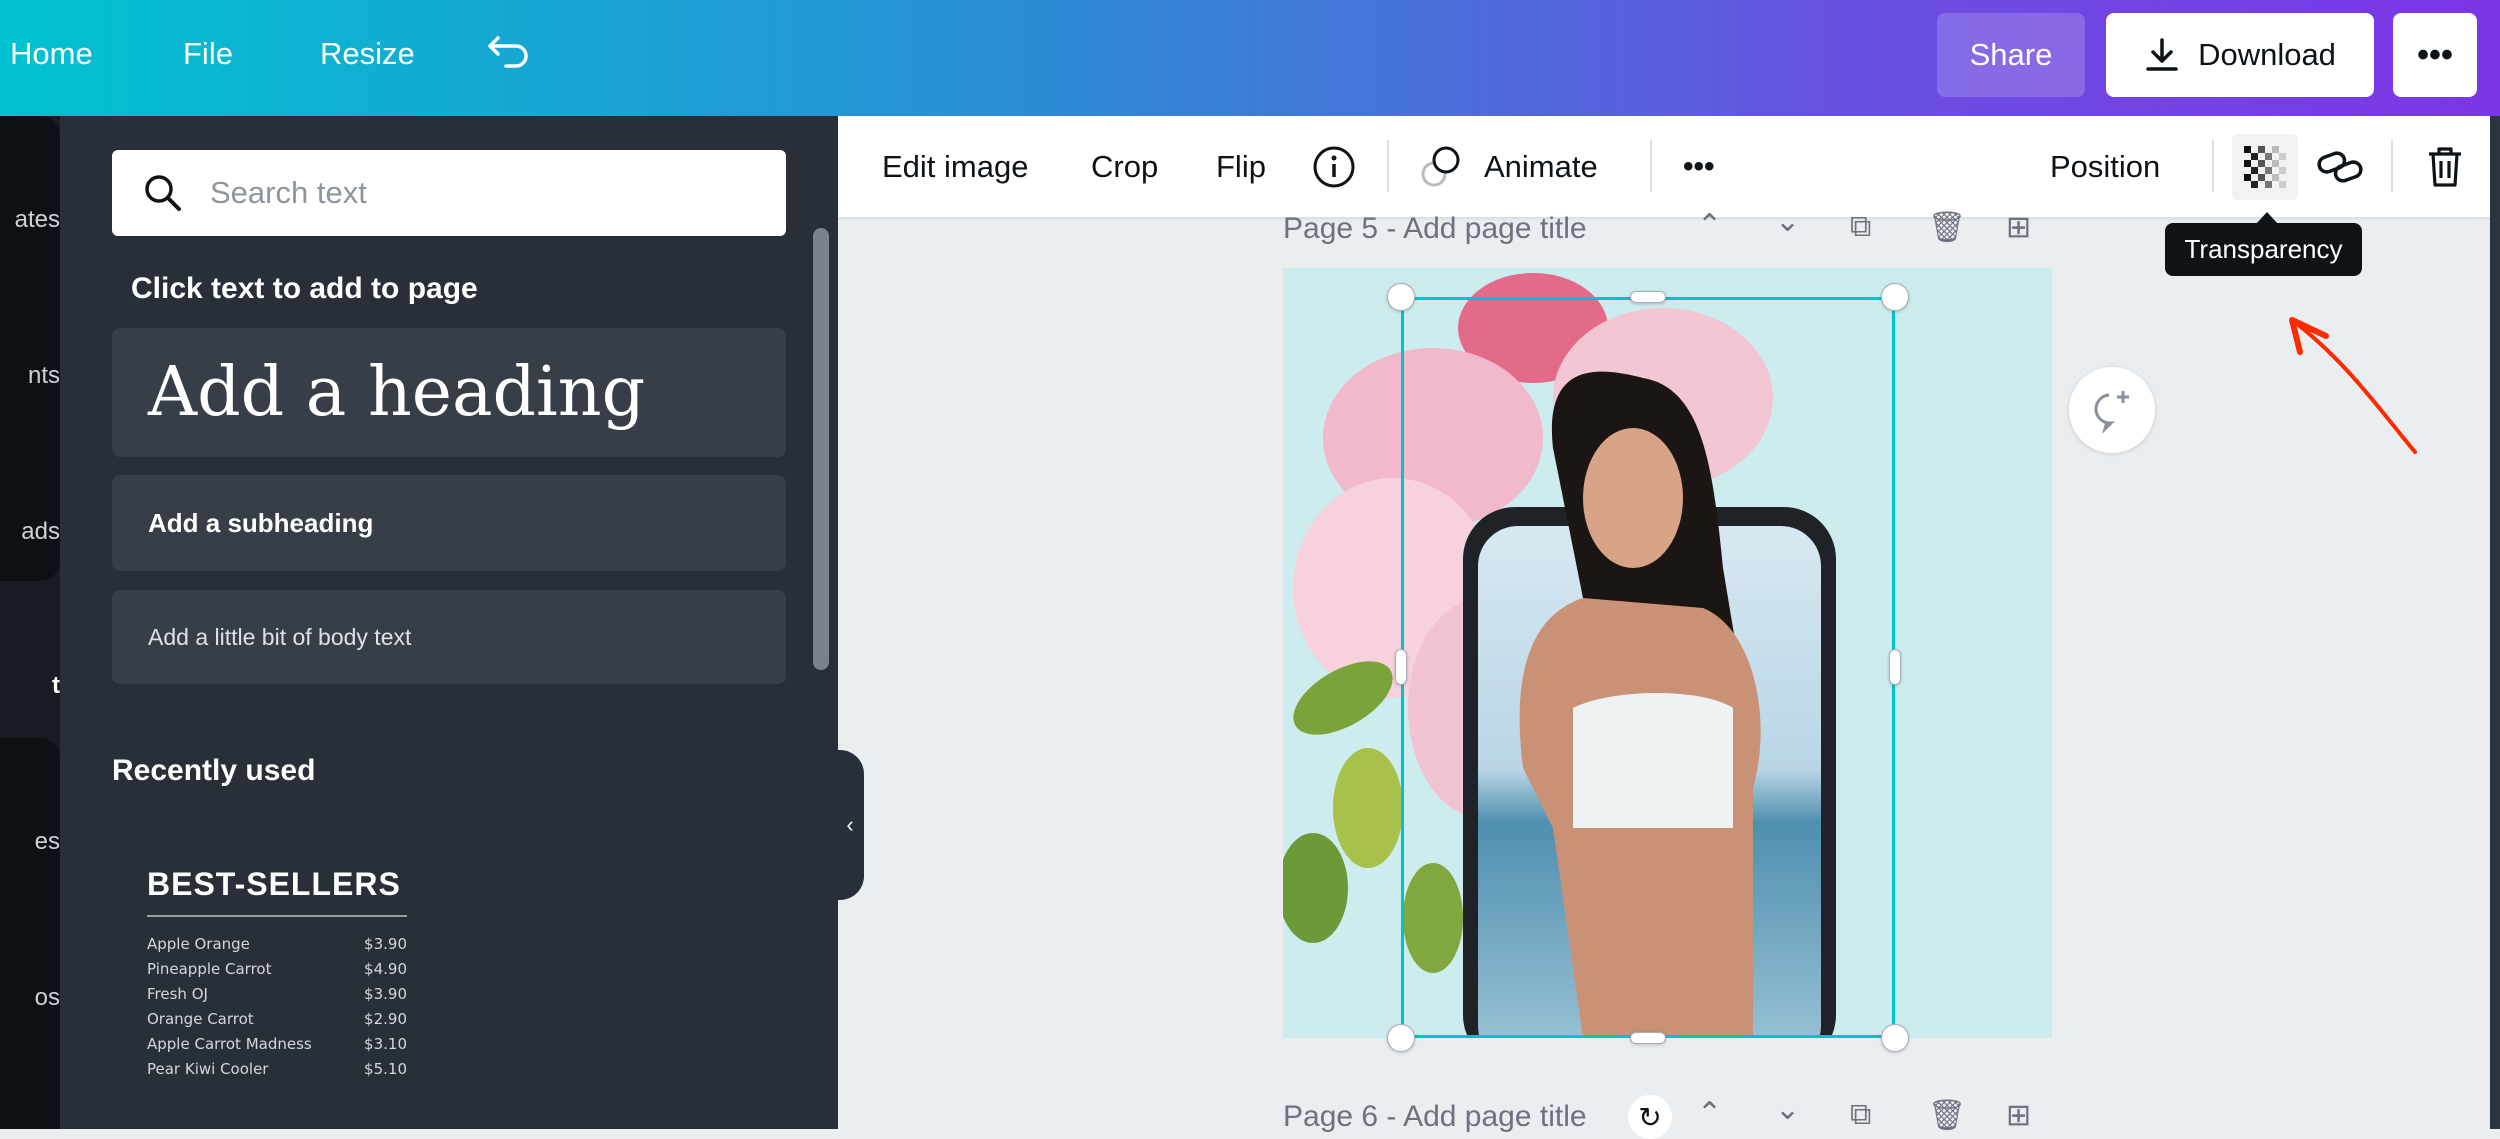 The image size is (2500, 1139). I want to click on info-button, so click(1334, 166).